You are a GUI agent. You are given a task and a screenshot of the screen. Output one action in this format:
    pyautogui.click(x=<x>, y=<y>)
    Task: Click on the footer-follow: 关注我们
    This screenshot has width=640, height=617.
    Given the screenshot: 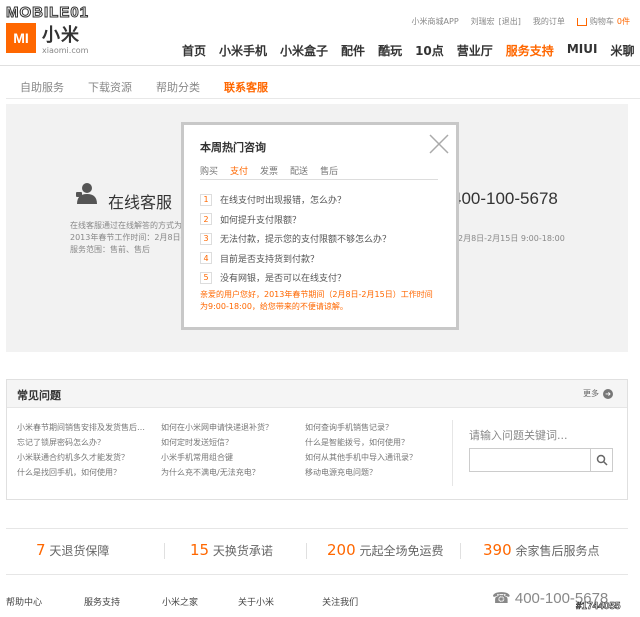 What is the action you would take?
    pyautogui.click(x=340, y=601)
    